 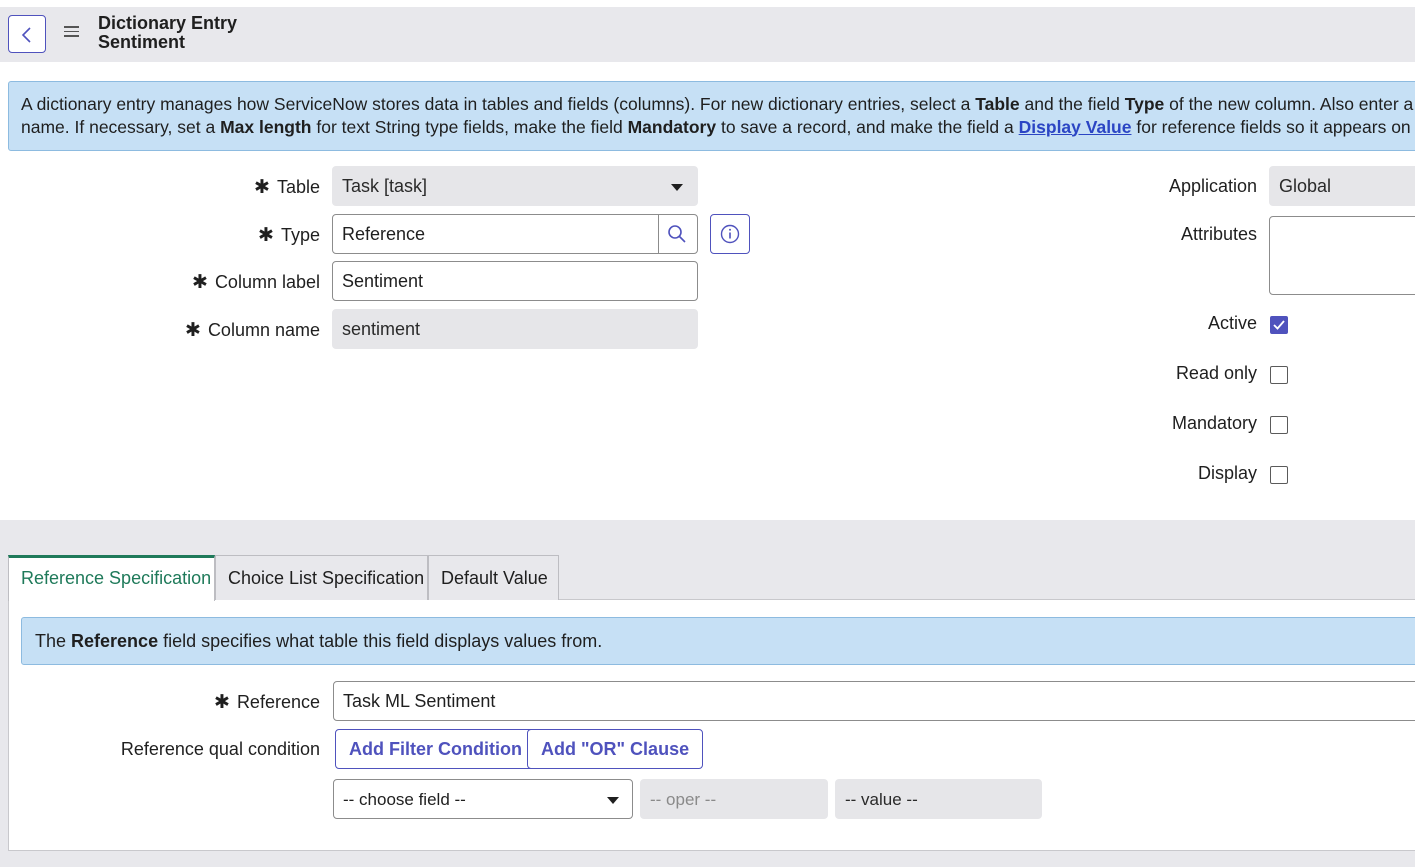 What do you see at coordinates (1279, 425) in the screenshot?
I see `mandatory-checkbox` at bounding box center [1279, 425].